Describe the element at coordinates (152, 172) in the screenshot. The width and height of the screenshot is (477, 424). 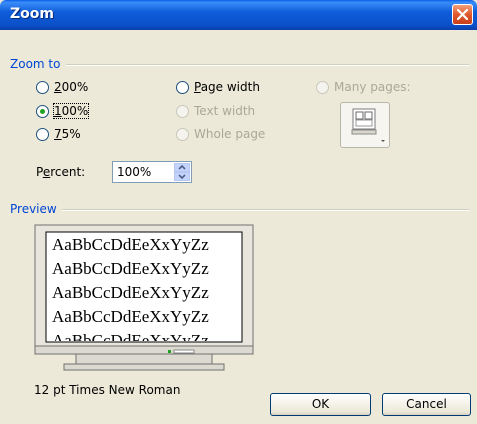
I see `percent-spinner: 100%` at that location.